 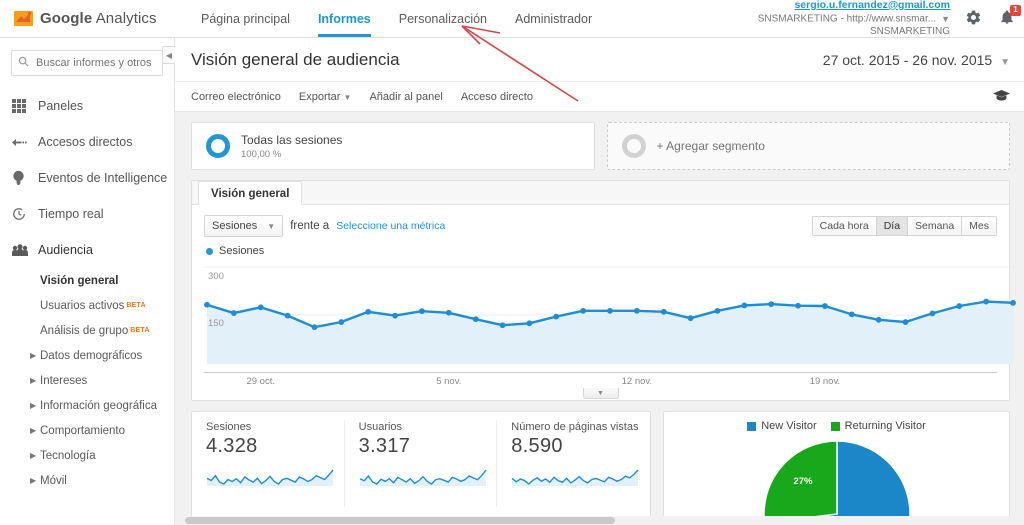 I want to click on sidebar-item-shortcuts: Accesos directos, so click(x=87, y=142).